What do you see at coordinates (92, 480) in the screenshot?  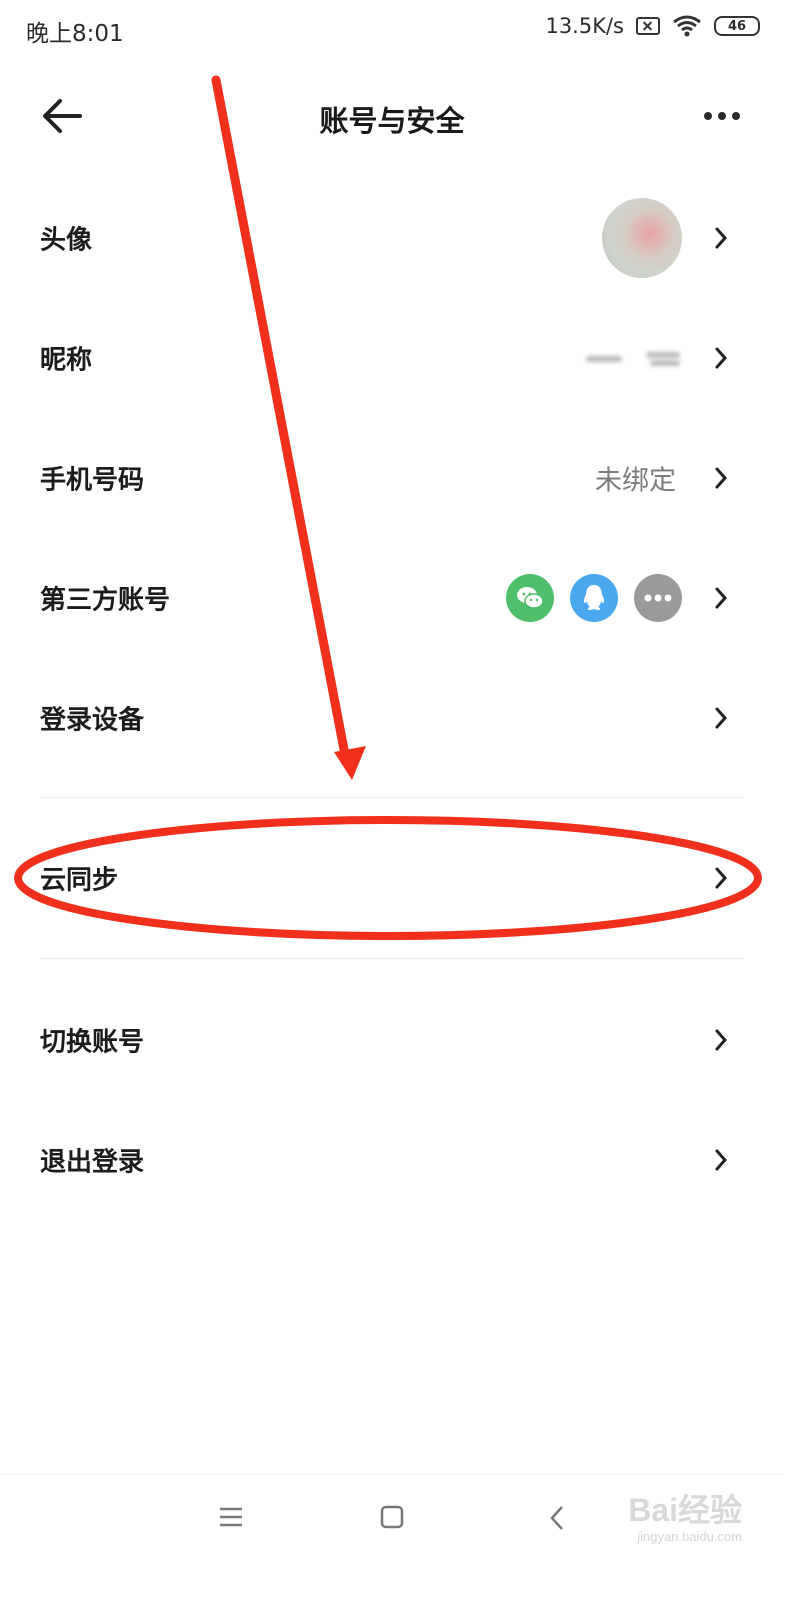 I see `row-label: 手机号码` at bounding box center [92, 480].